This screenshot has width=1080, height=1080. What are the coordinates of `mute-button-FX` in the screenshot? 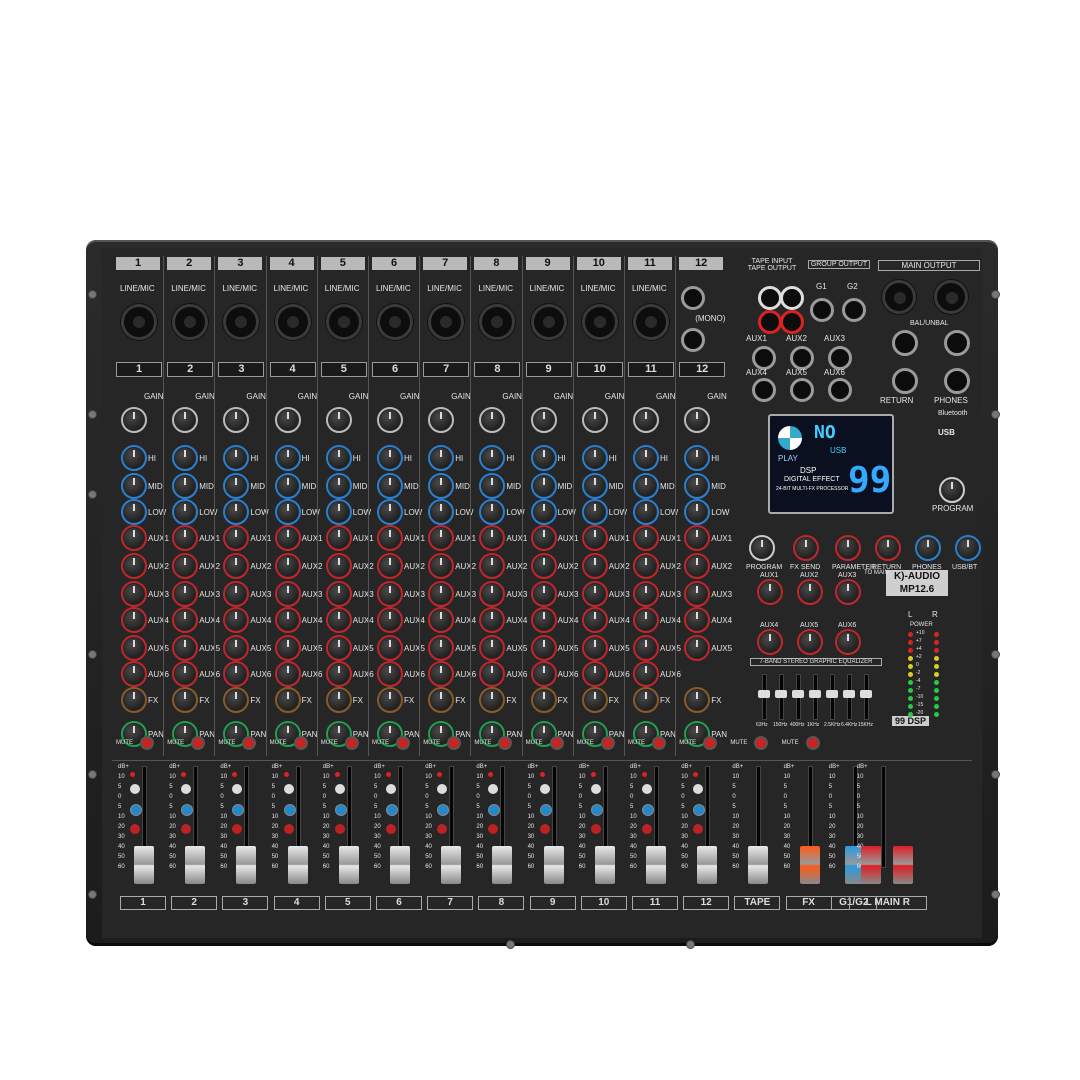 It's located at (812, 743).